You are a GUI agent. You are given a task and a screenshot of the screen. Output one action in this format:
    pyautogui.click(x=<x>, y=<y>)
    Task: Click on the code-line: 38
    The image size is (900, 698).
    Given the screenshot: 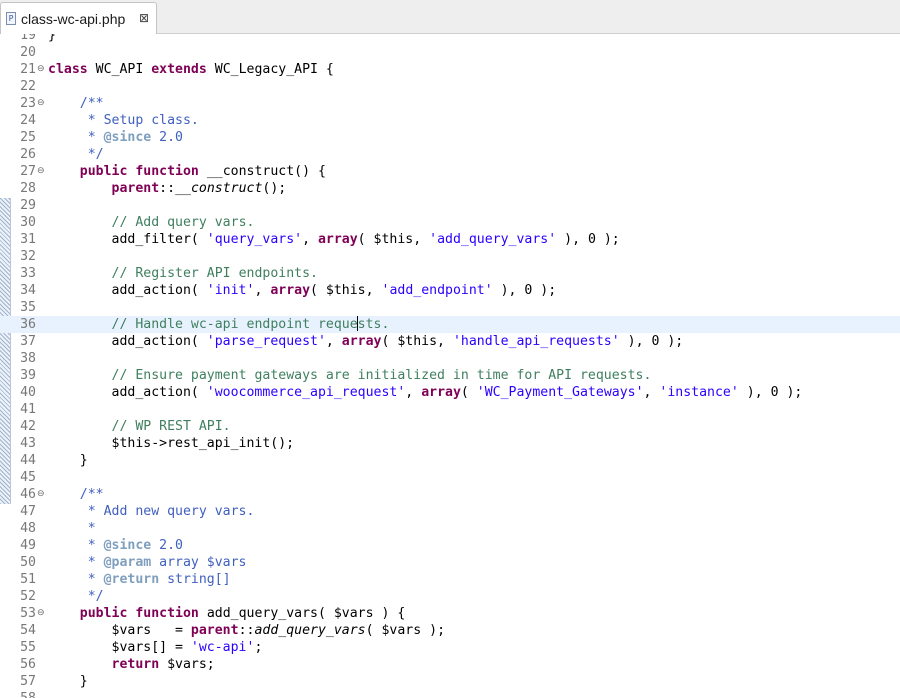 What is the action you would take?
    pyautogui.click(x=450, y=358)
    